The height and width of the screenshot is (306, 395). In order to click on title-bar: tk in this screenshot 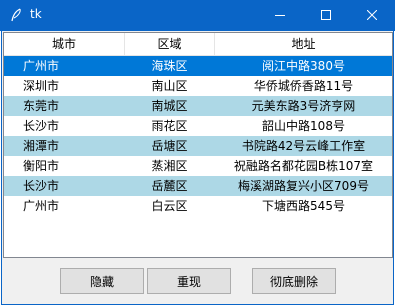, I will do `click(197, 15)`.